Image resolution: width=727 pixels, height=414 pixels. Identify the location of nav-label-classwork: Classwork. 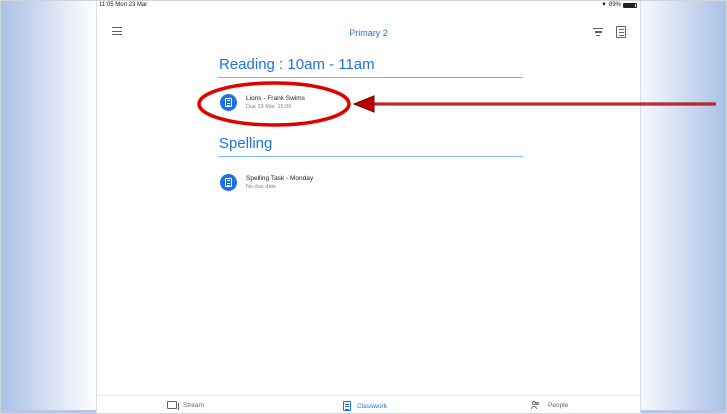
(372, 406).